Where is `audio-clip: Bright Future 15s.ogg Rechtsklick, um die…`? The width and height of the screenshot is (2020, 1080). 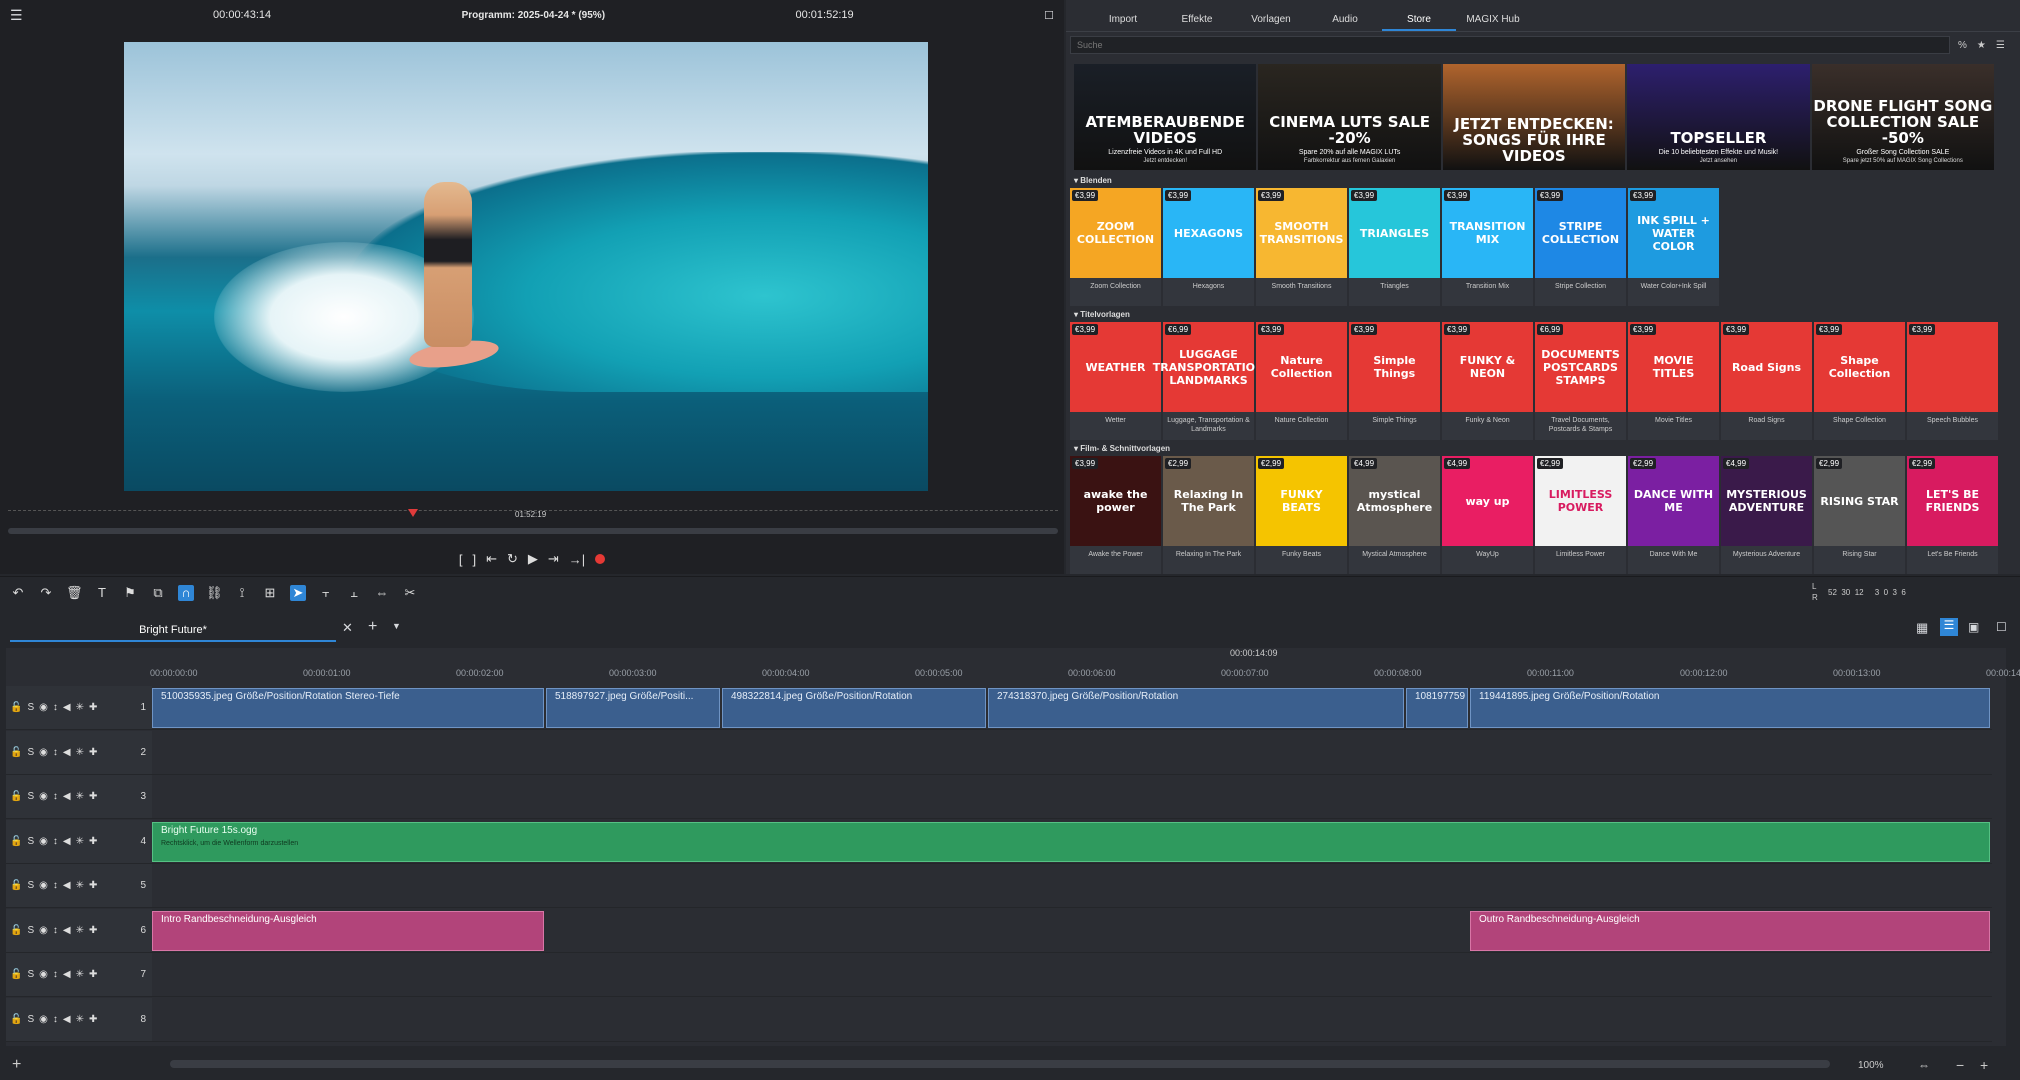 audio-clip: Bright Future 15s.ogg Rechtsklick, um die… is located at coordinates (1071, 841).